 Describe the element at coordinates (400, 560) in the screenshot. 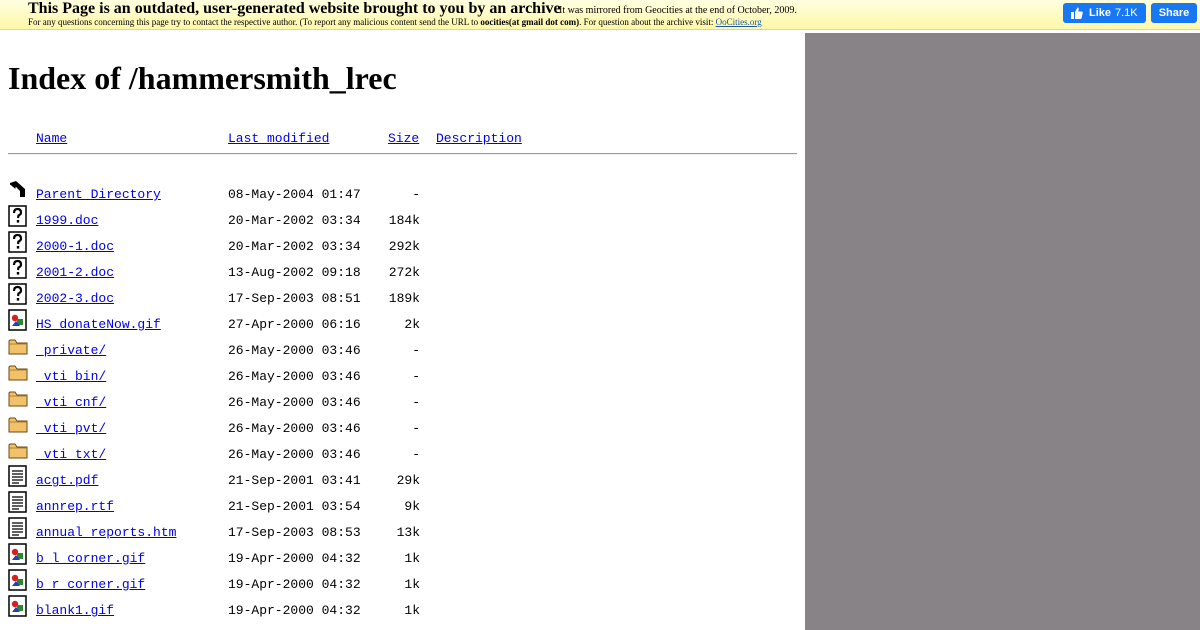

I see `table-row: b_l_corner.gif 19-Apr-2000 04:32 1k` at that location.